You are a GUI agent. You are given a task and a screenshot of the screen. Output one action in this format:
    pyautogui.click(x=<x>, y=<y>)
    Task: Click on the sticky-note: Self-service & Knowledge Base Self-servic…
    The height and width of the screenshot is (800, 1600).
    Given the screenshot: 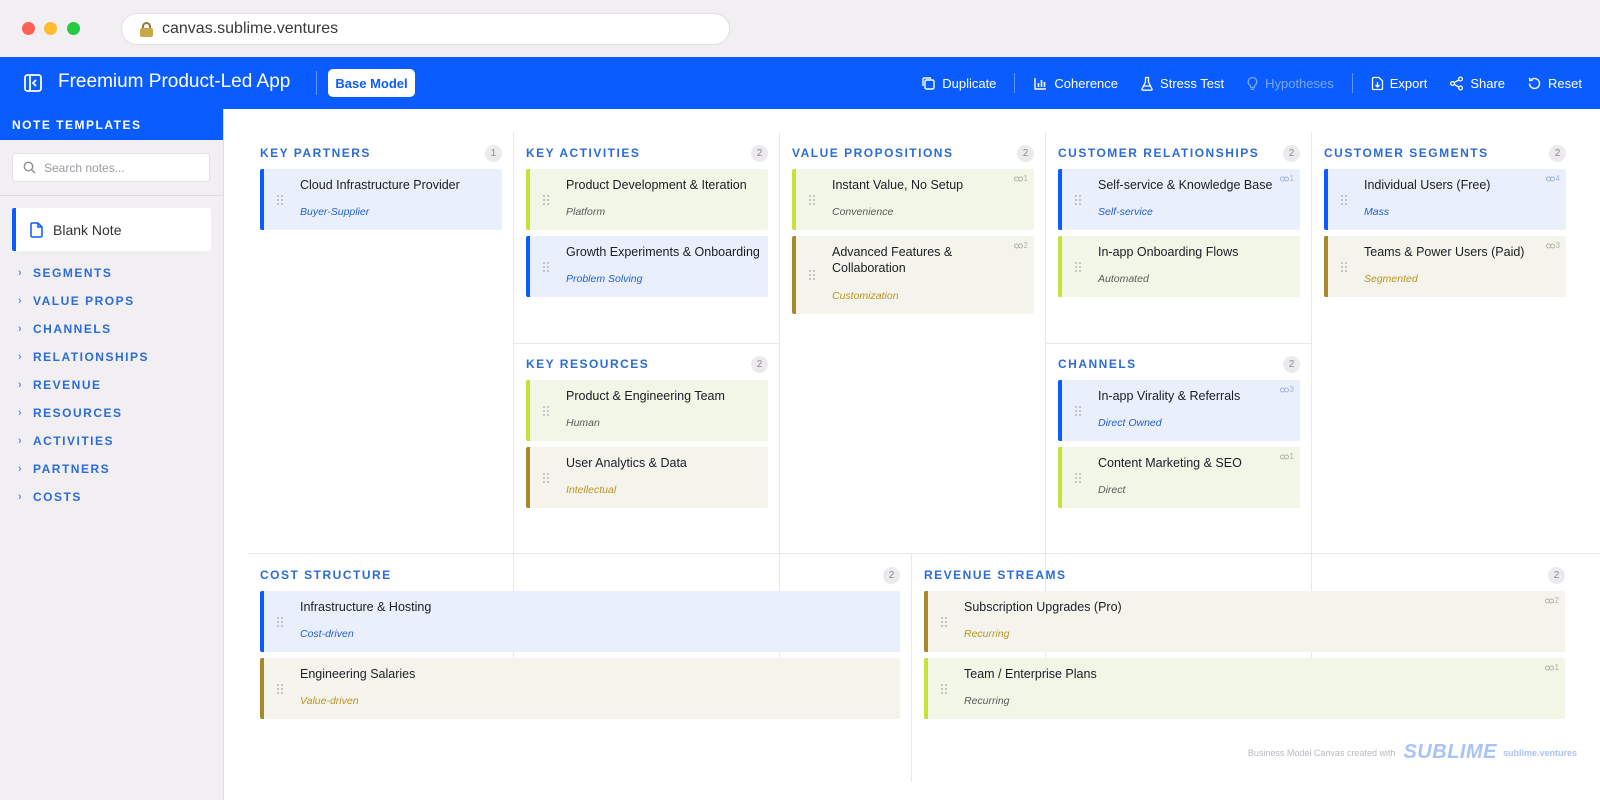 What is the action you would take?
    pyautogui.click(x=1179, y=199)
    